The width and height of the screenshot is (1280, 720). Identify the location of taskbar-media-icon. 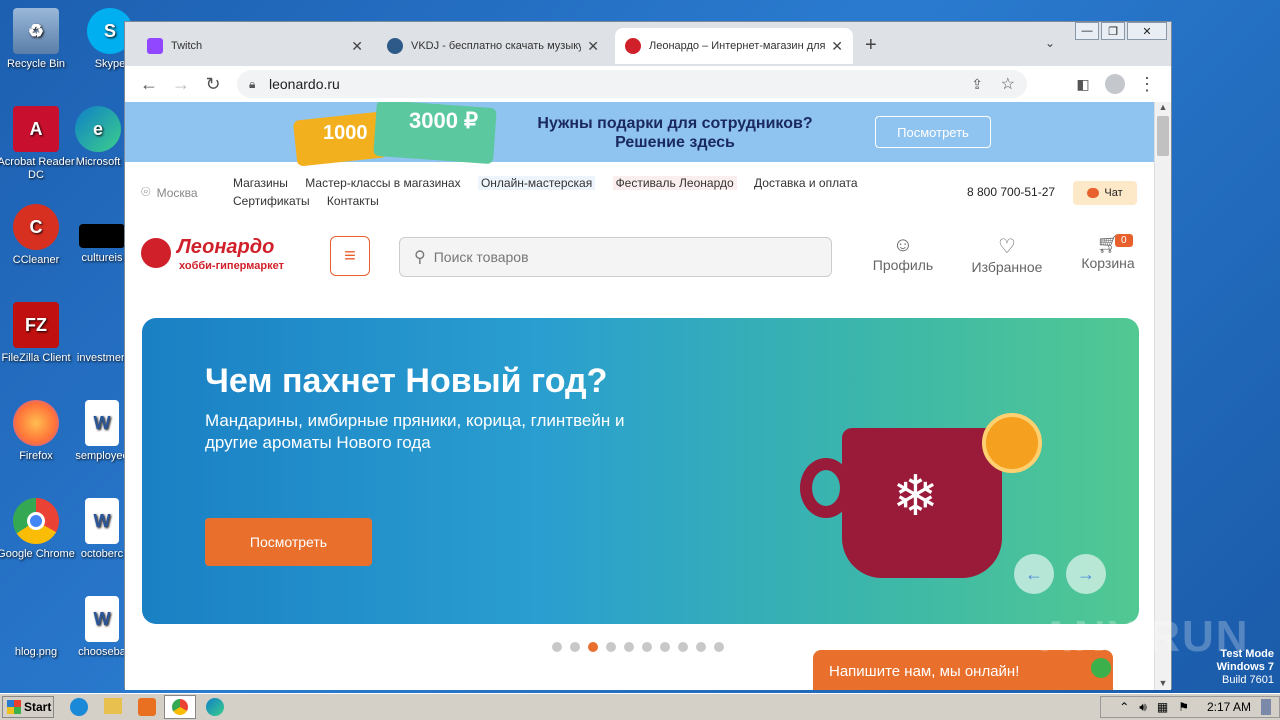
(147, 707).